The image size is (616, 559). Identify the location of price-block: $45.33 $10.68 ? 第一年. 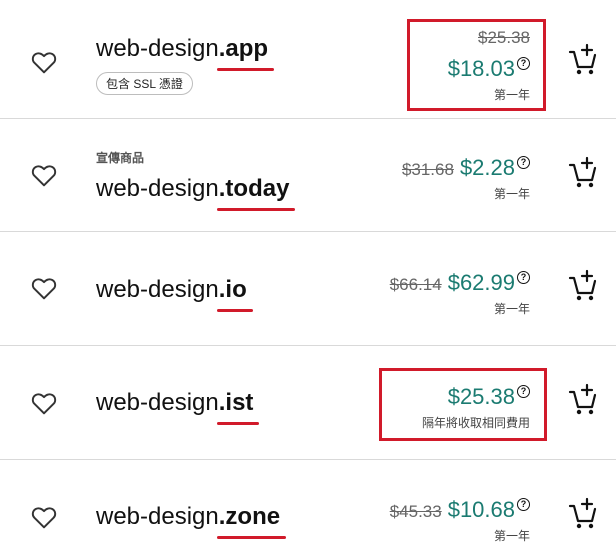
(460, 520).